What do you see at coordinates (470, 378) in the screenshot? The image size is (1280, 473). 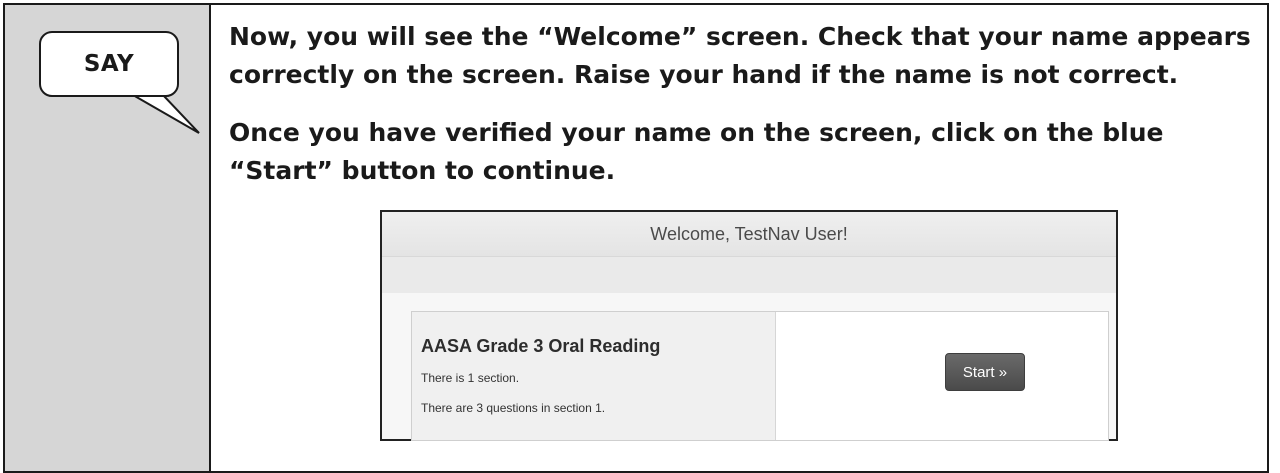 I see `section-count-text: There is 1 section.` at bounding box center [470, 378].